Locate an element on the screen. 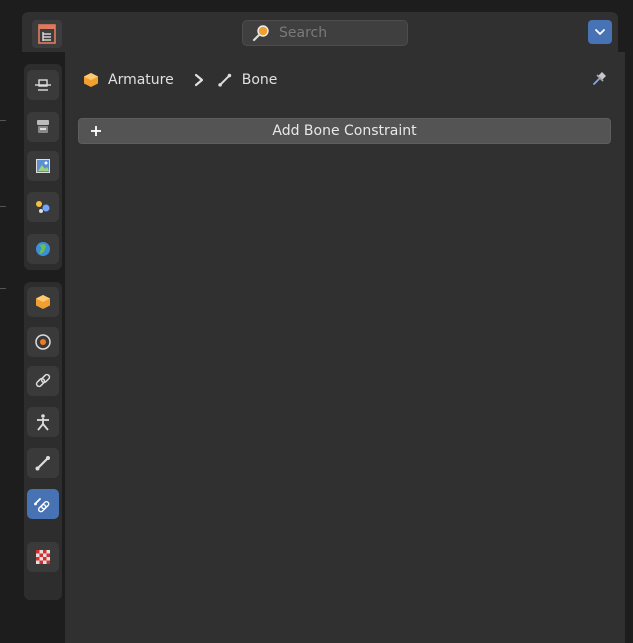  tab-physics is located at coordinates (43, 342).